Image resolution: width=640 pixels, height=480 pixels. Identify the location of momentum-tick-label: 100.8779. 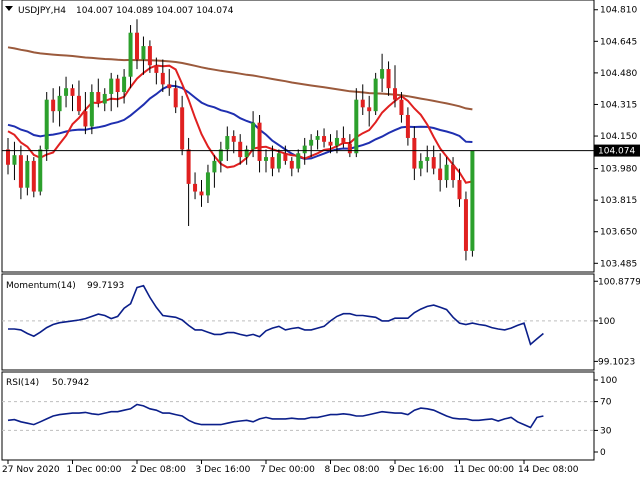
(619, 282).